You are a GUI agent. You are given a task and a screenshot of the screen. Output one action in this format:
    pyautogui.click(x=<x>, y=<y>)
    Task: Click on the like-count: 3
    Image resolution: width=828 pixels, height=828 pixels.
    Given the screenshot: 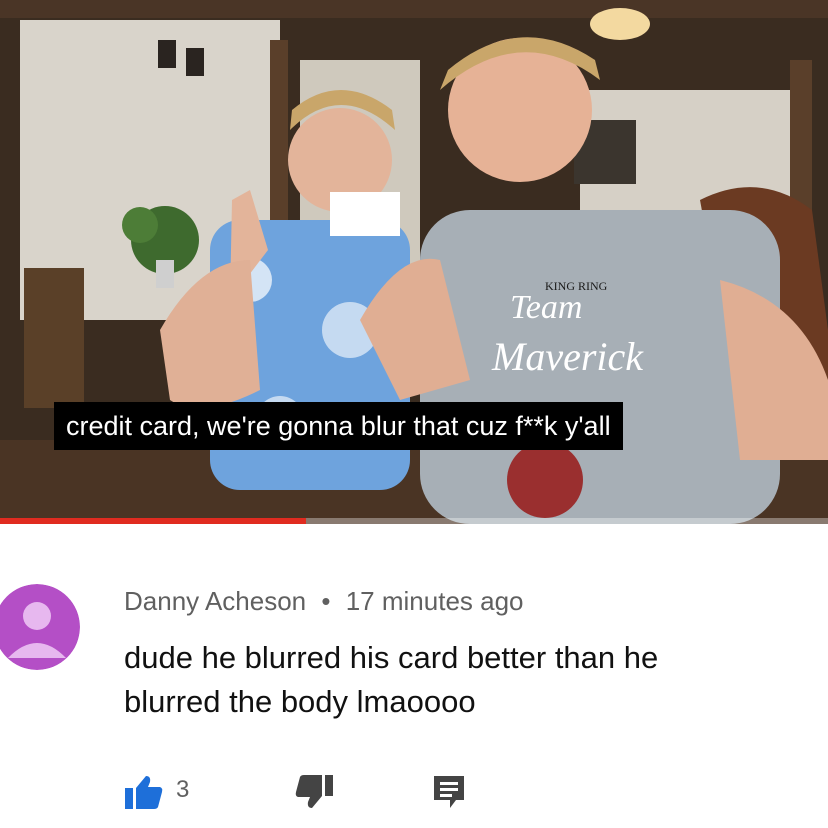 What is the action you would take?
    pyautogui.click(x=183, y=789)
    